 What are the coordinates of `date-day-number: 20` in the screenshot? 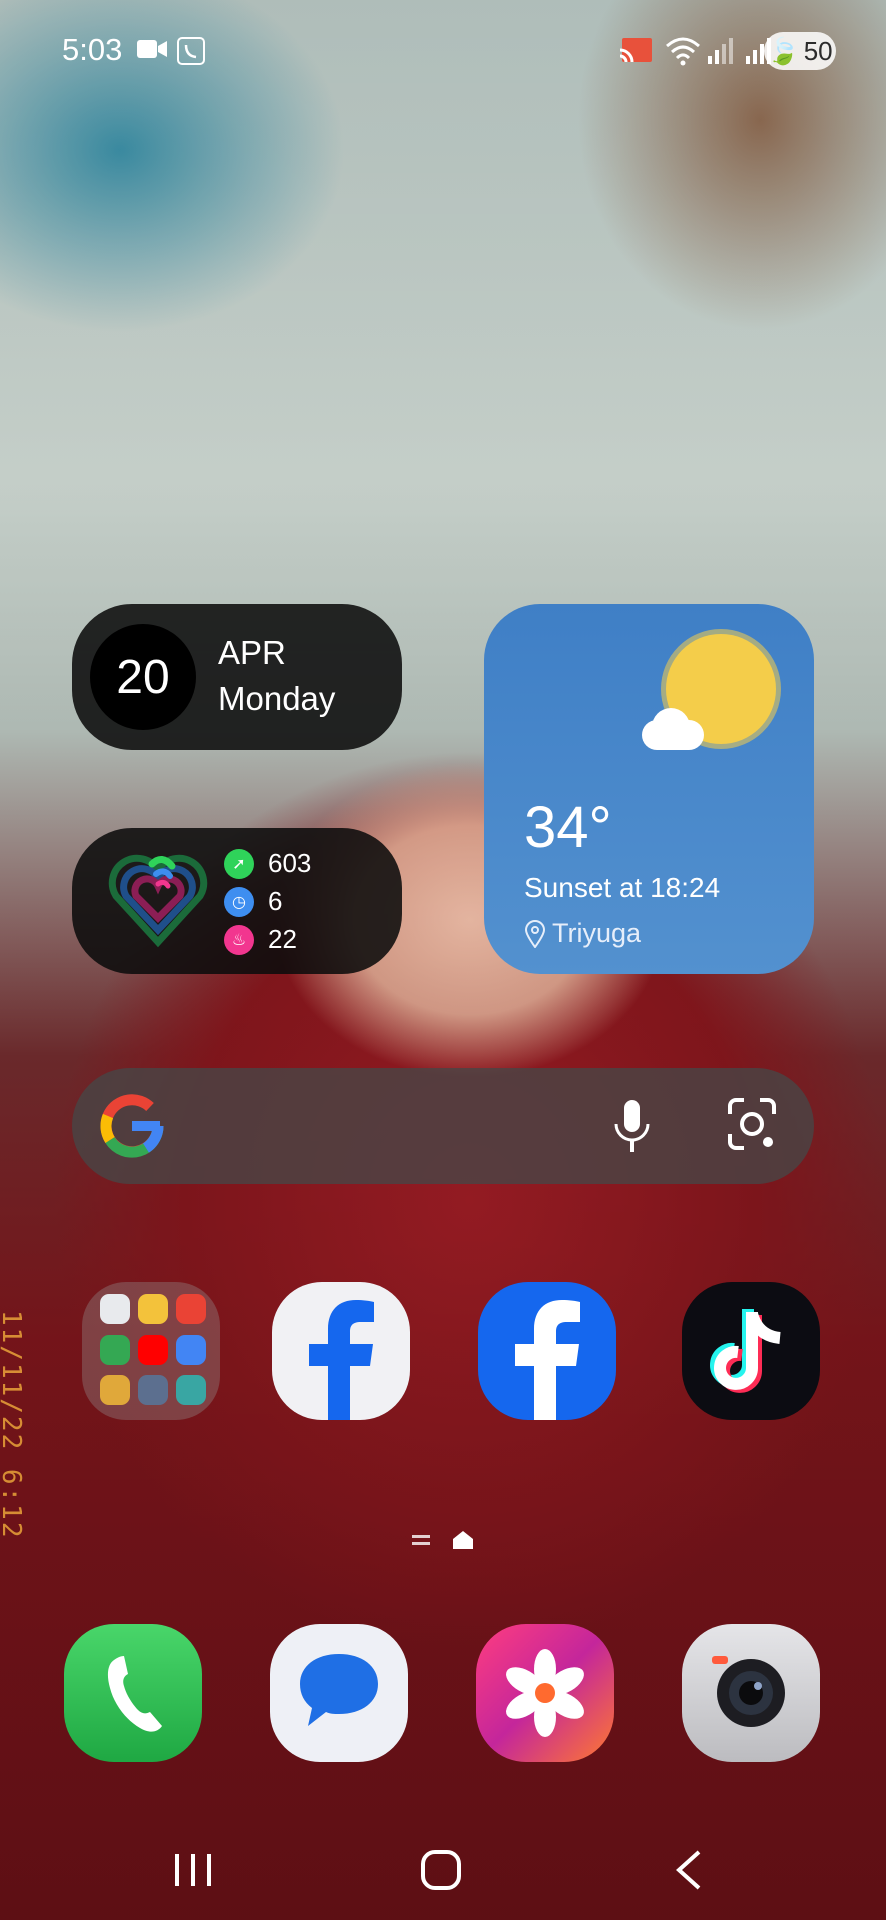 It's located at (143, 677).